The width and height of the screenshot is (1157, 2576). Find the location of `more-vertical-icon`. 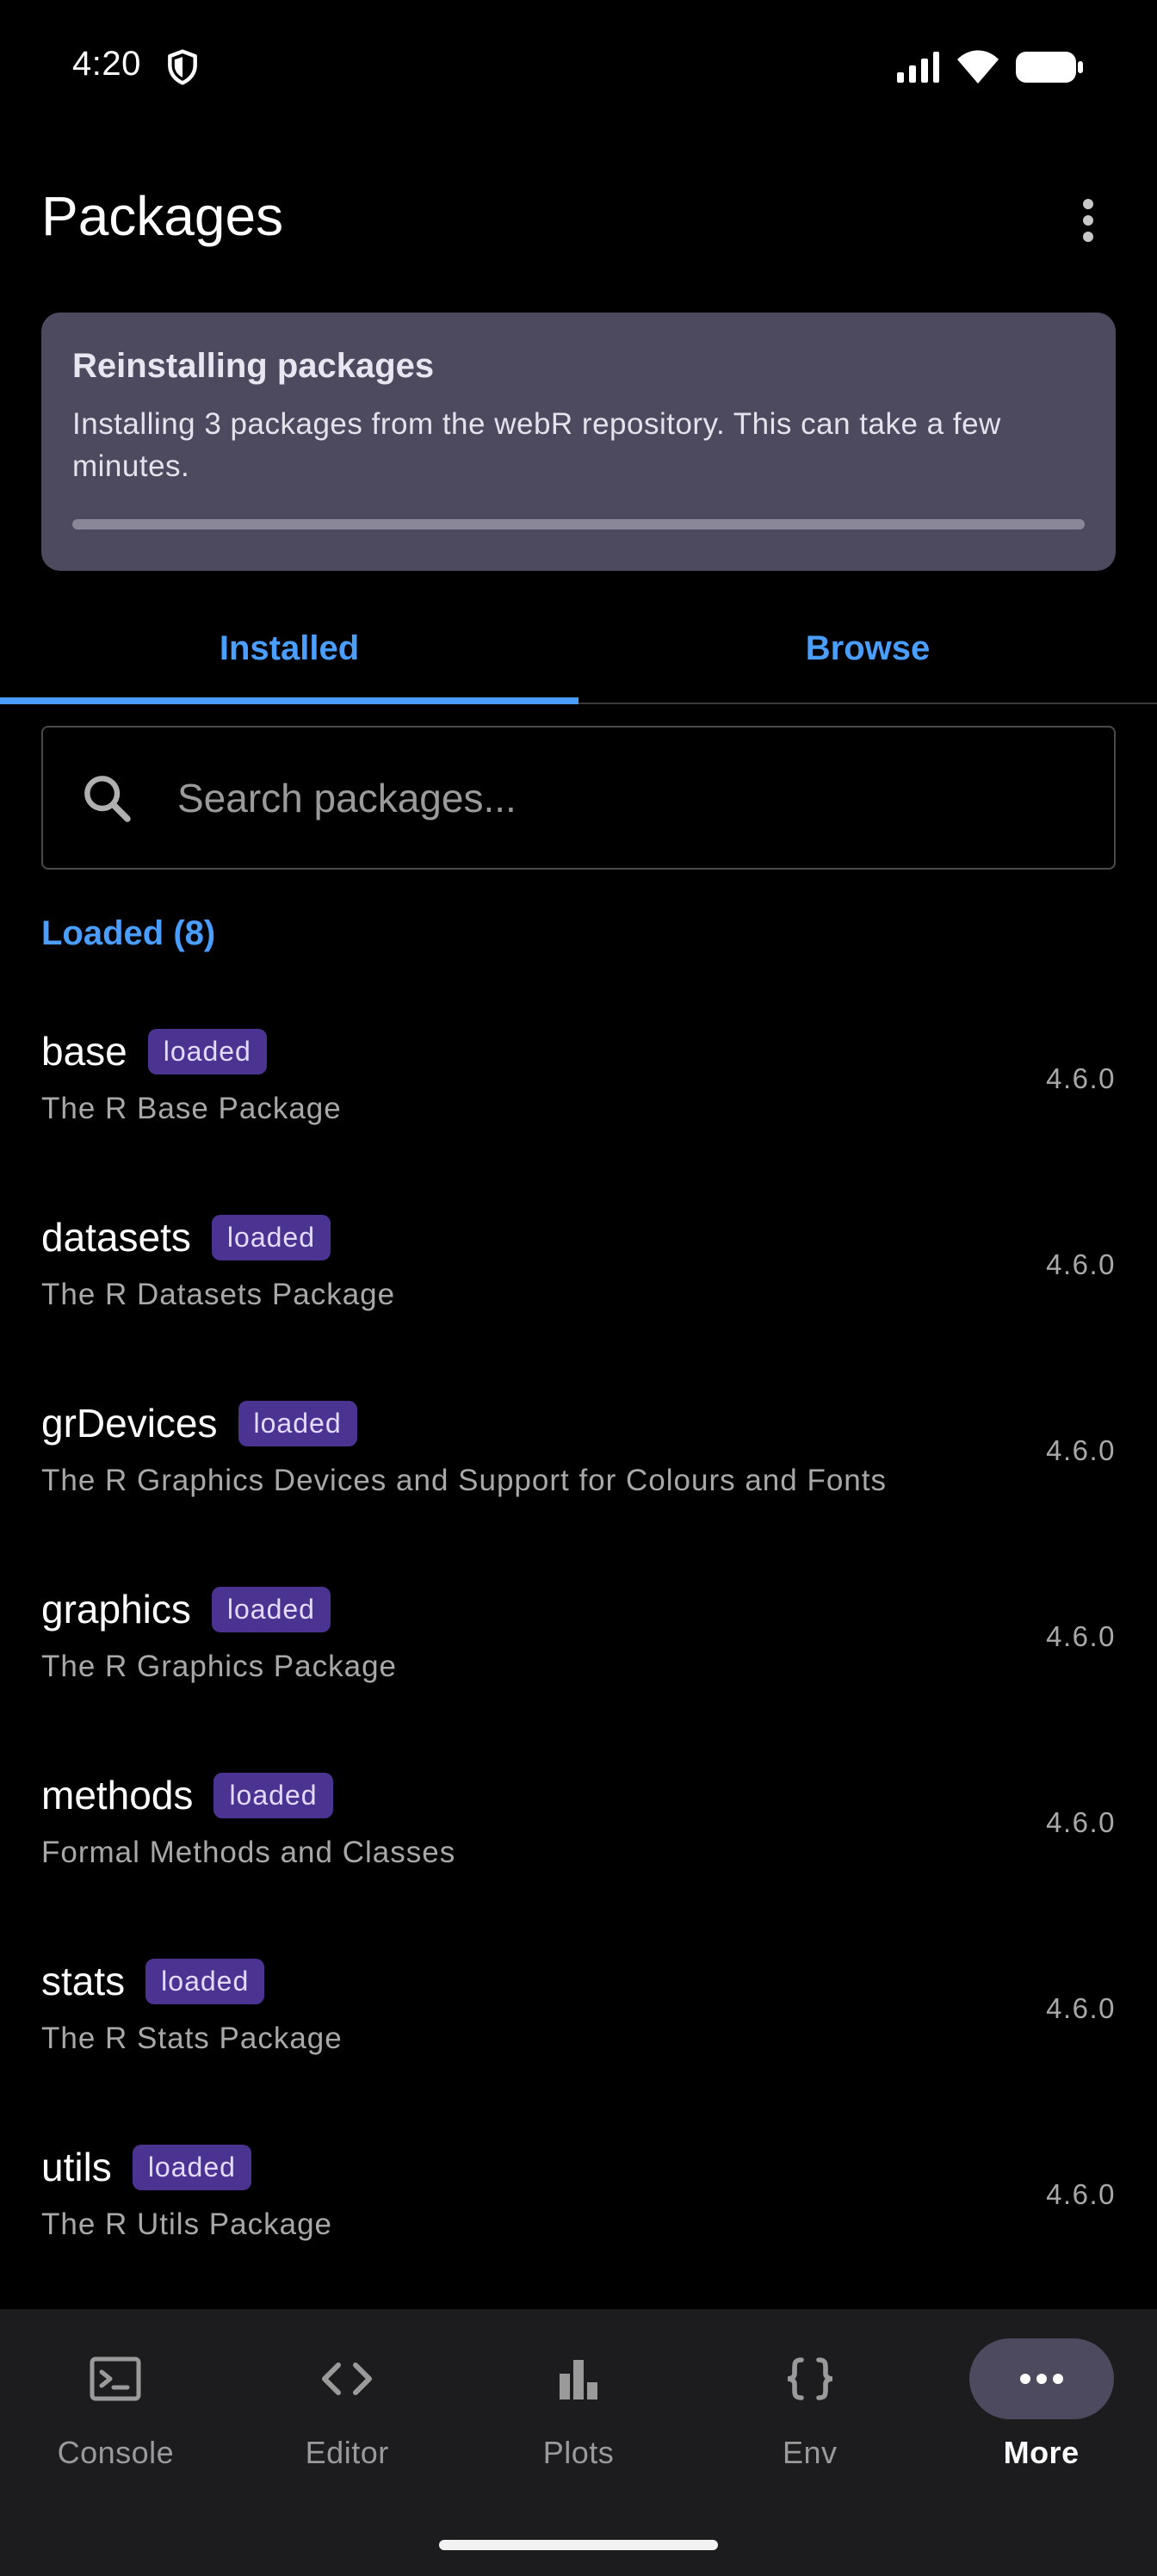

more-vertical-icon is located at coordinates (1088, 221).